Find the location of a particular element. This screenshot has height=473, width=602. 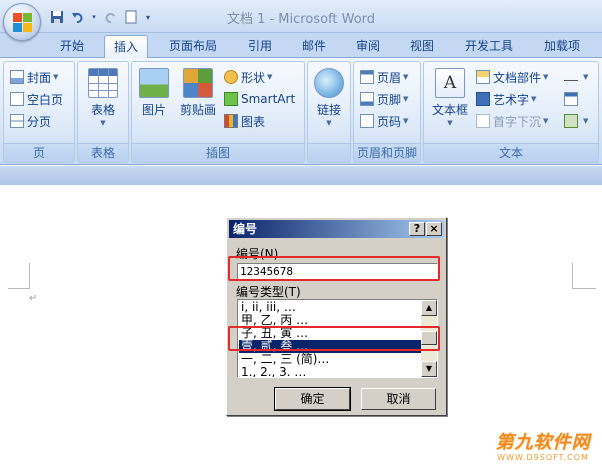

header-label: 页眉 is located at coordinates (389, 77).